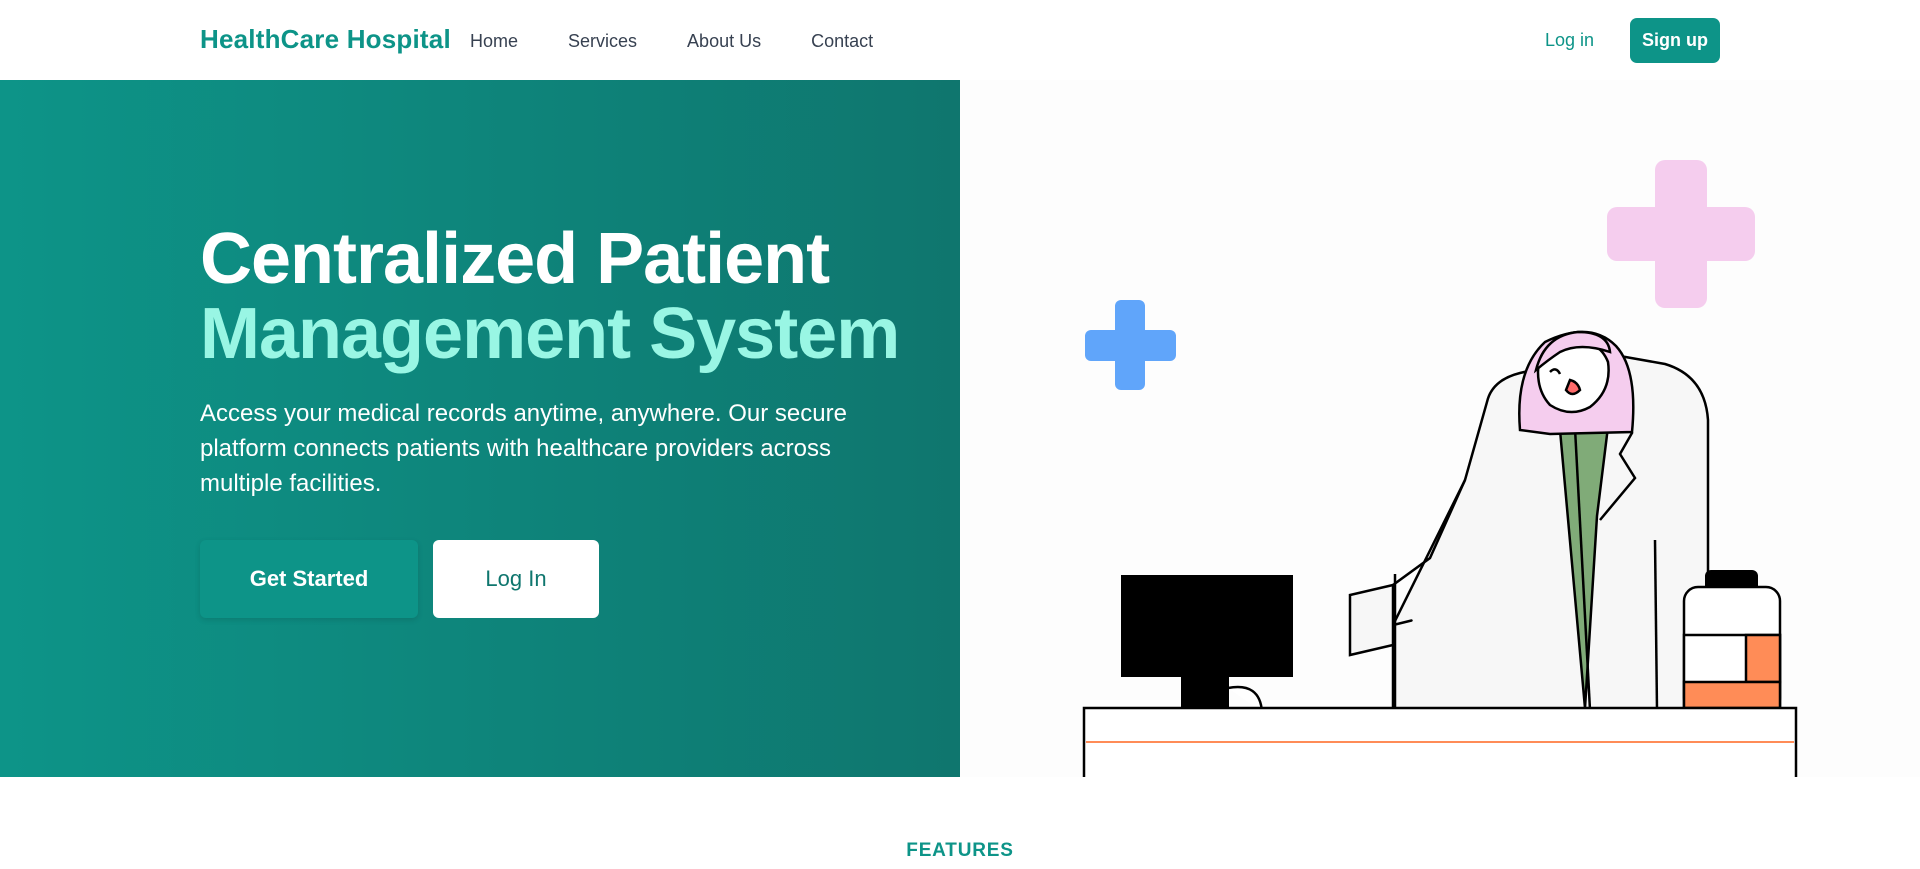 This screenshot has height=869, width=1920. Describe the element at coordinates (1569, 40) in the screenshot. I see `login-link: Log in` at that location.